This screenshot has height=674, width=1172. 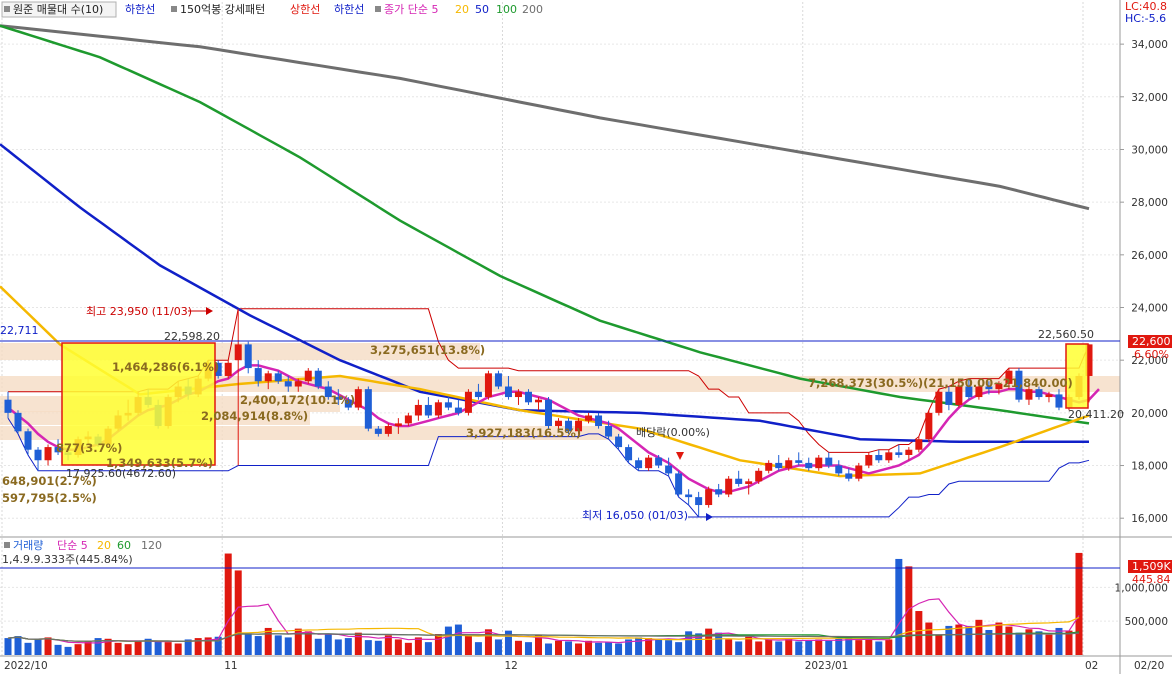 What do you see at coordinates (28, 545) in the screenshot?
I see `volume-legend-title: 거래량` at bounding box center [28, 545].